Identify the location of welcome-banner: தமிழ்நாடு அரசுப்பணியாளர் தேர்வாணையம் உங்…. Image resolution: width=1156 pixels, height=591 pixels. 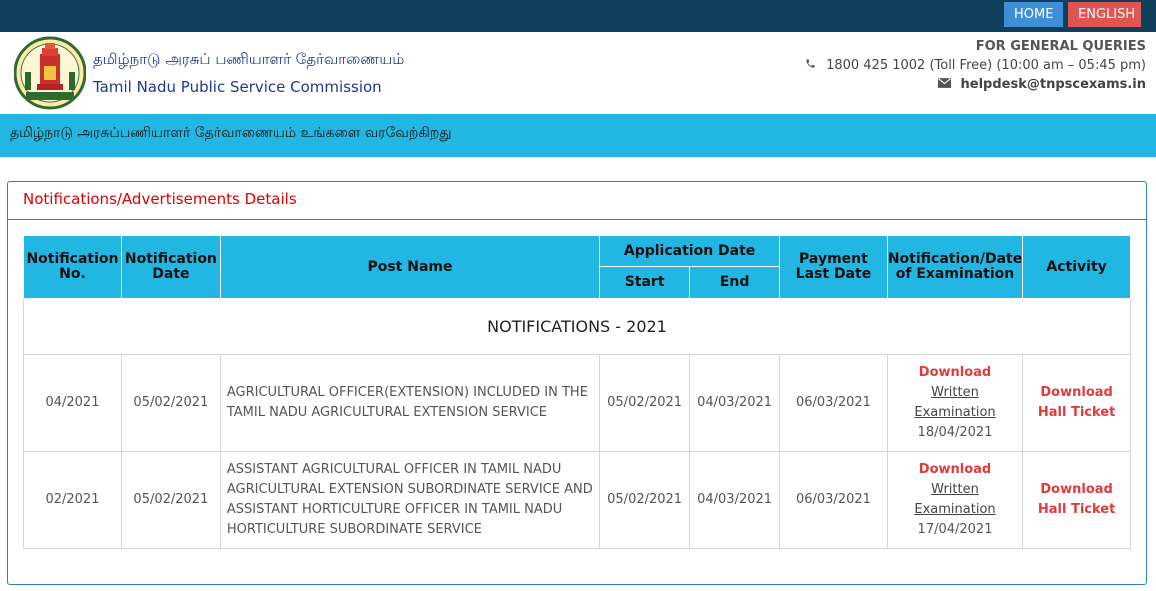
(578, 135).